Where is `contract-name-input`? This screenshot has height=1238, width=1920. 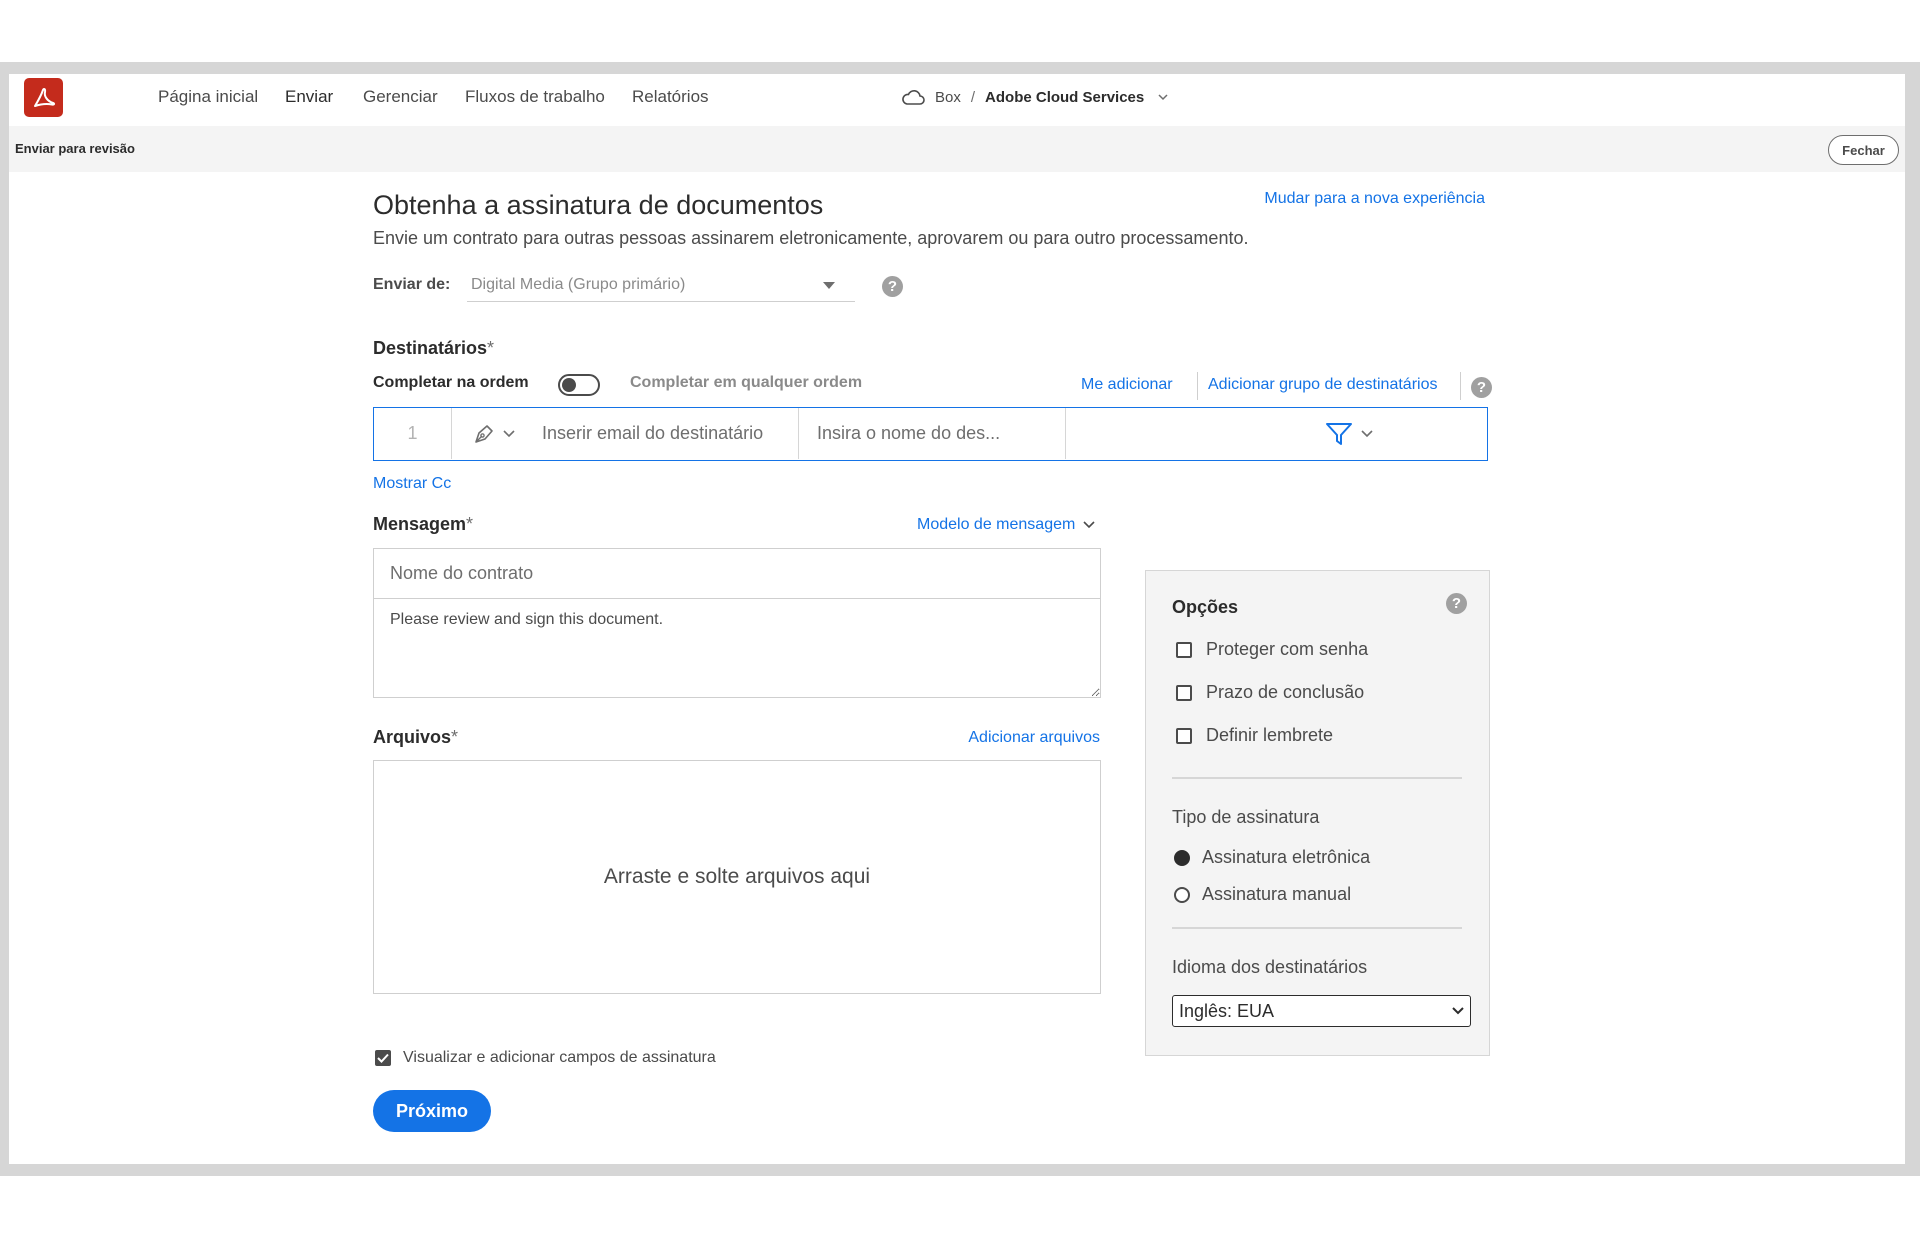 contract-name-input is located at coordinates (737, 573).